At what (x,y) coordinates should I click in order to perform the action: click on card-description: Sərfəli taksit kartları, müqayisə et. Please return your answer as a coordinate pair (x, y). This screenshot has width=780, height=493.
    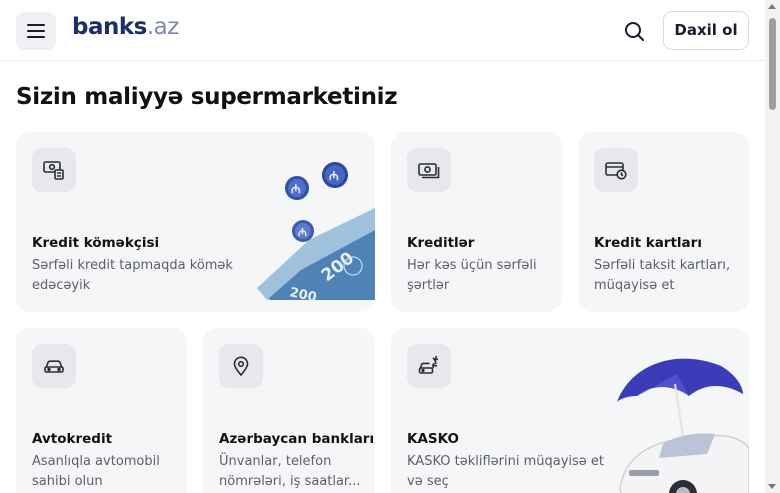
    Looking at the image, I should click on (662, 275).